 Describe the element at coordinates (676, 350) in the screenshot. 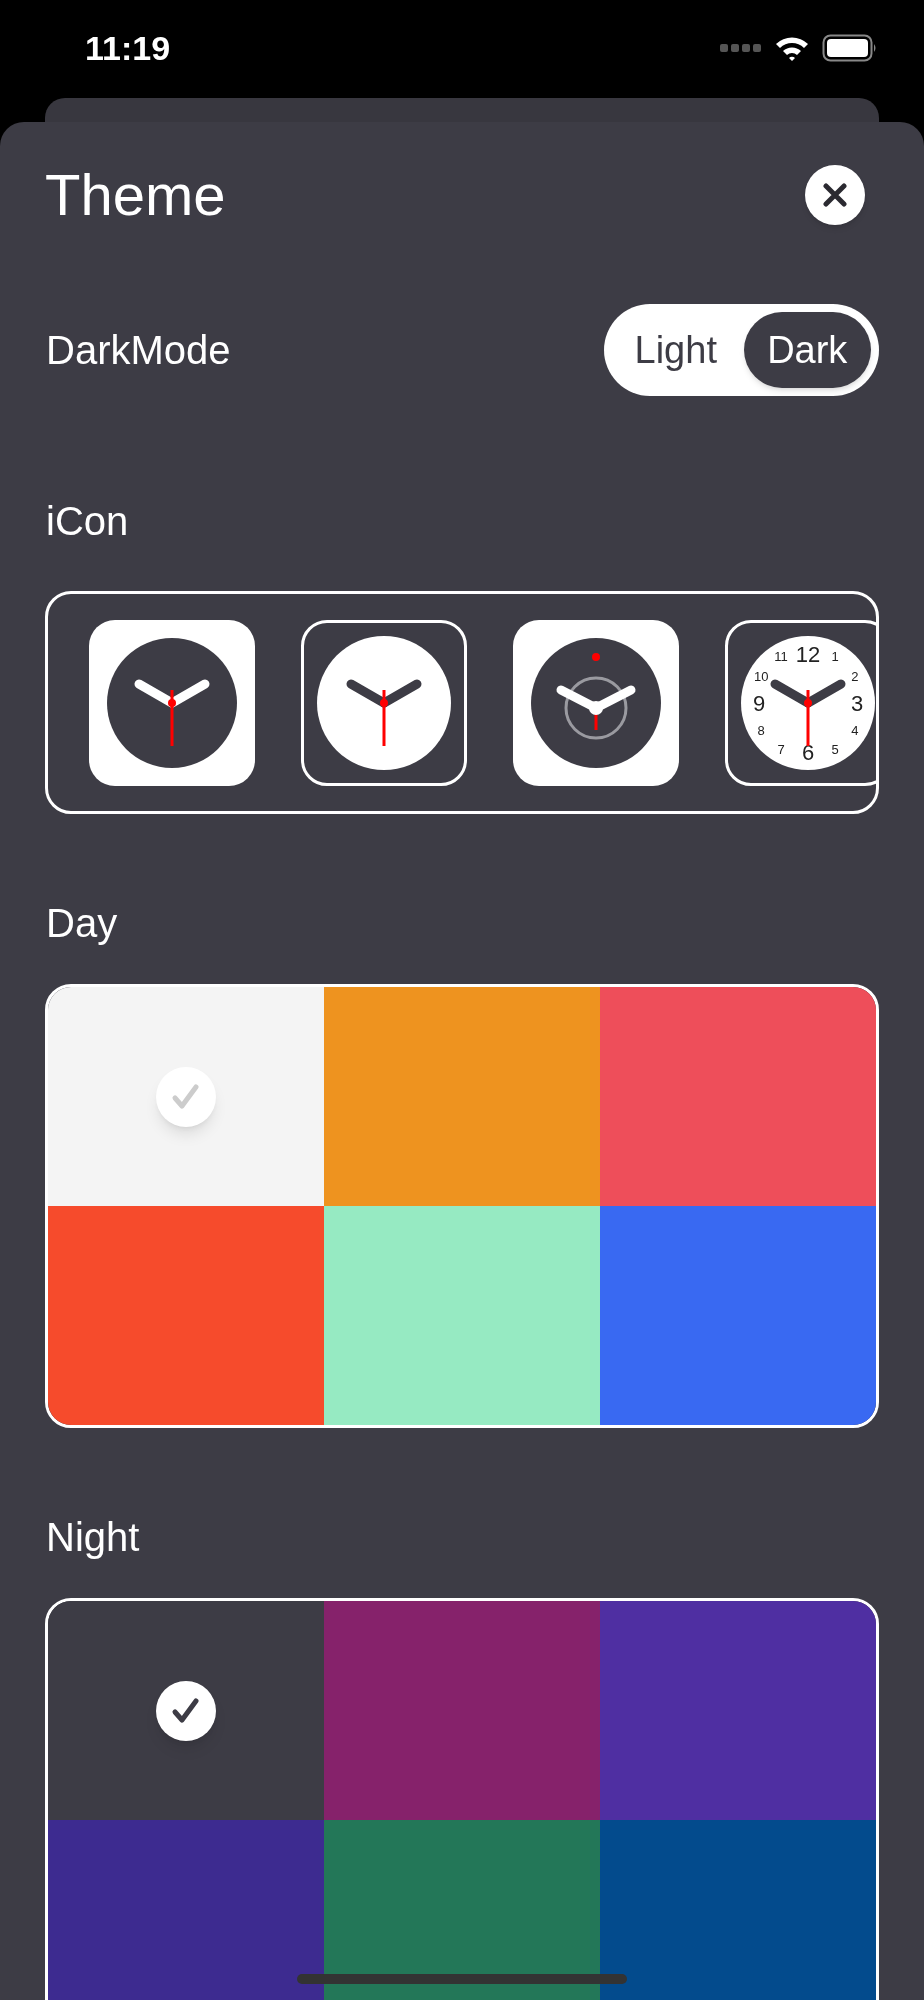

I see `mode-option: Light` at that location.